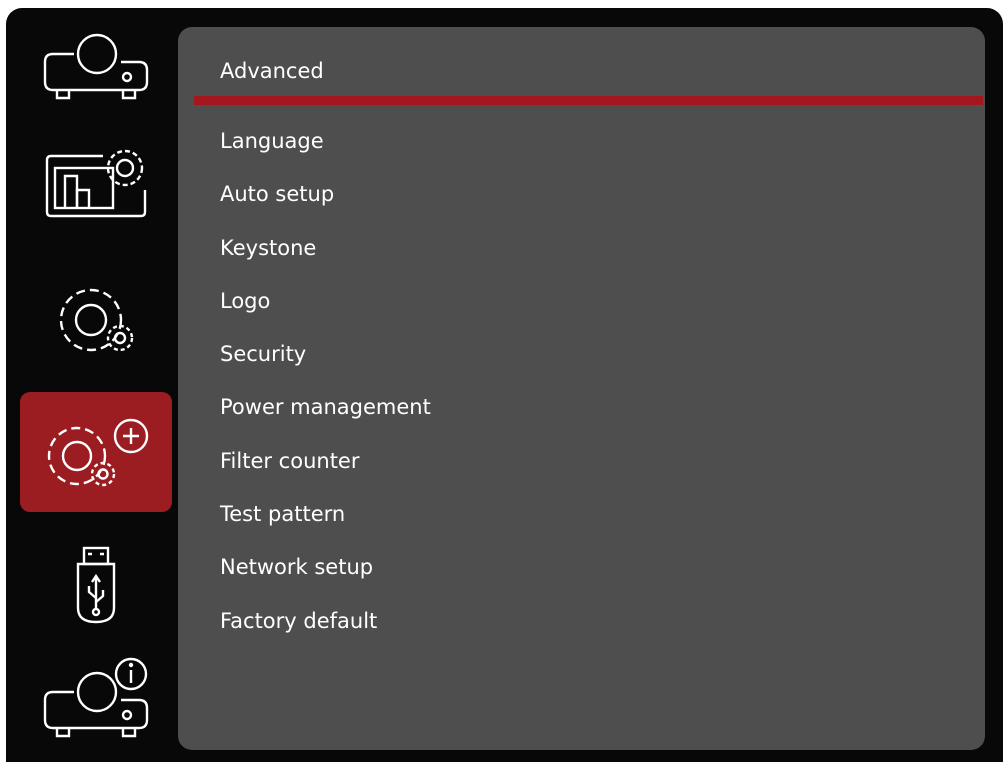 Image resolution: width=1003 pixels, height=762 pixels. What do you see at coordinates (325, 204) in the screenshot?
I see `menu-item-auto-setup: Auto setup` at bounding box center [325, 204].